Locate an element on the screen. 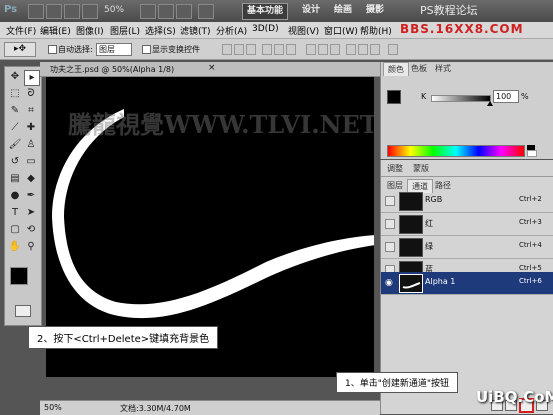  document-tab: 功夫之王.psd @ 50%(Alpha 1/8) × is located at coordinates (210, 69).